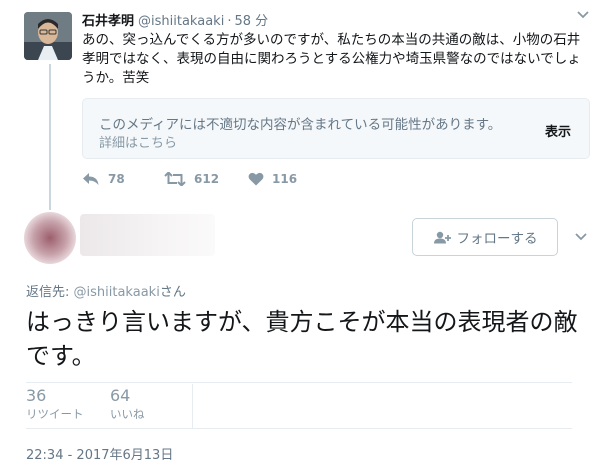 The height and width of the screenshot is (468, 598). I want to click on reply-tweet-text: はっきり言いますが、貴方こそが本当の表現者の敵です。, so click(302, 339).